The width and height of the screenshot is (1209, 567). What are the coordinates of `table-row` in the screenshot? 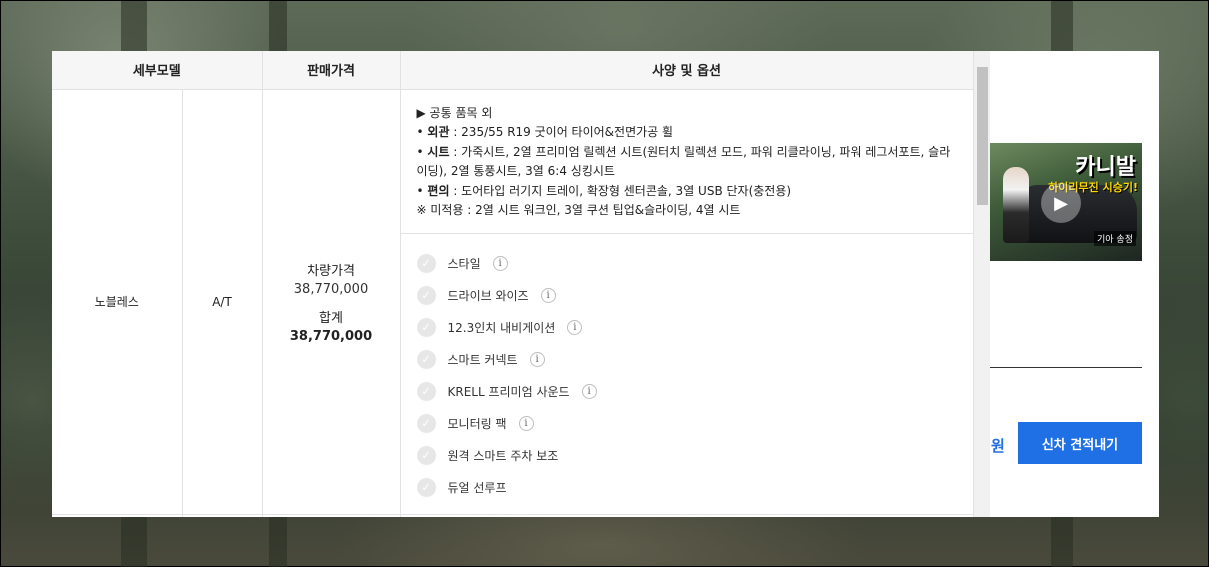 It's located at (512, 515).